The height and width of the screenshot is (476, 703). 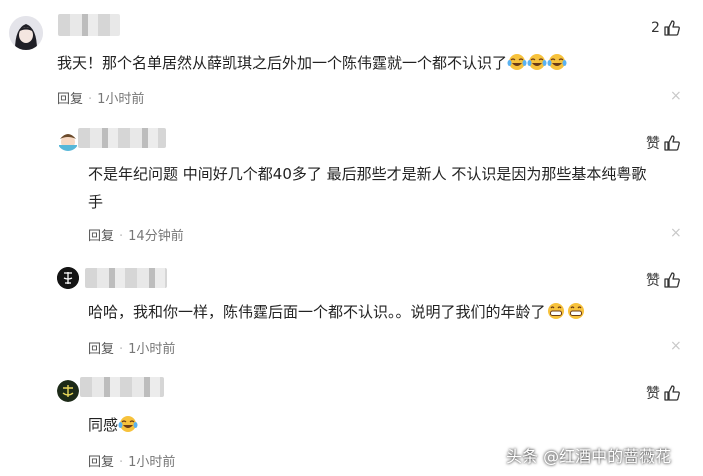 I want to click on dark-green-logo-avatar-icon, so click(x=68, y=391).